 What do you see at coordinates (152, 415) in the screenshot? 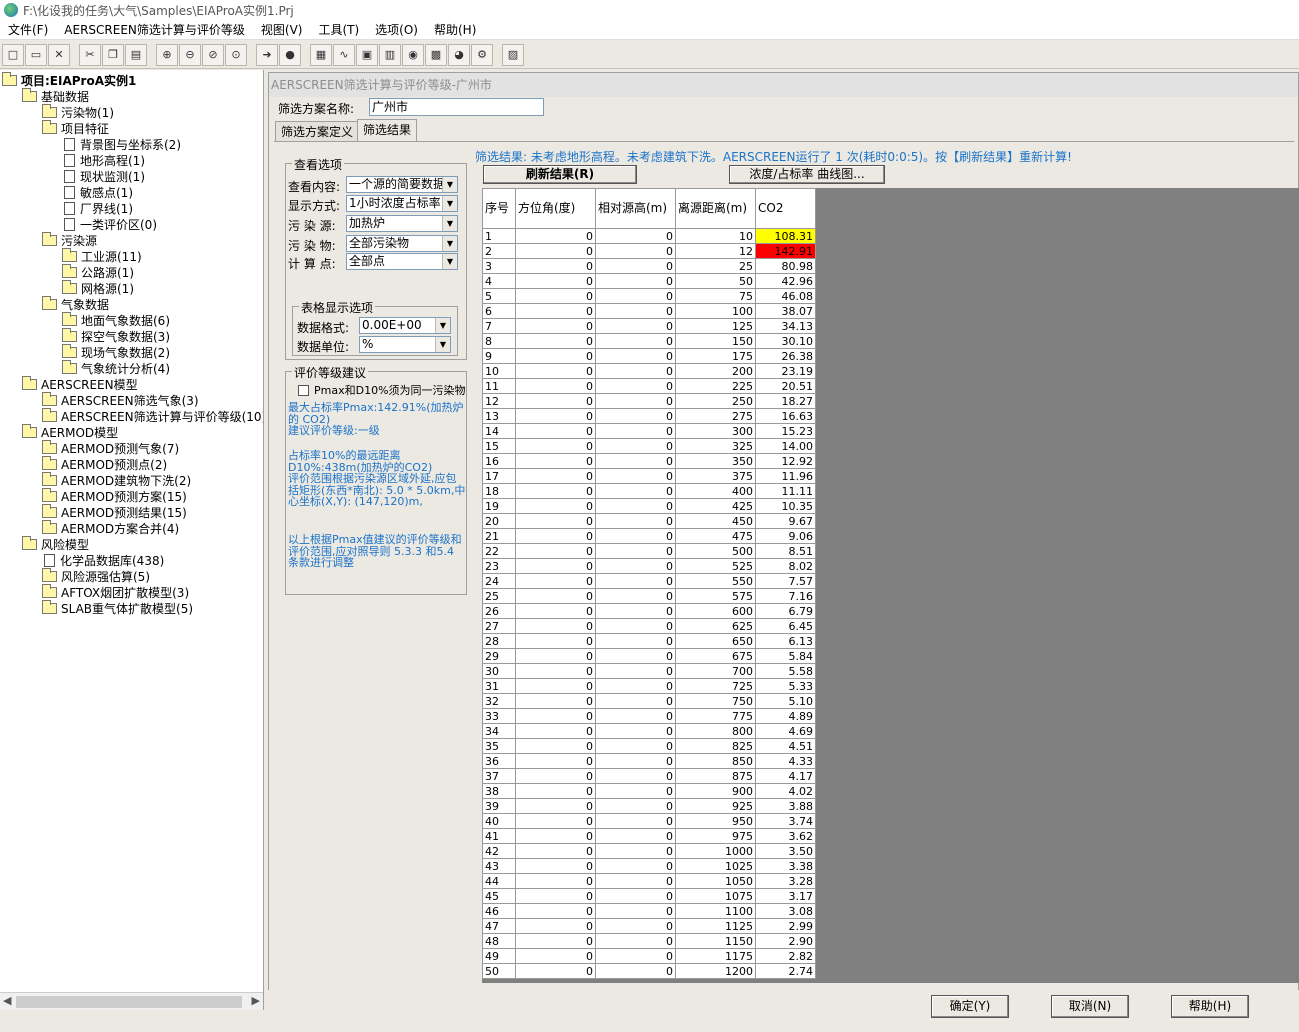
I see `tree-node: AERSCREEN筛选计算与评价等级(10)` at bounding box center [152, 415].